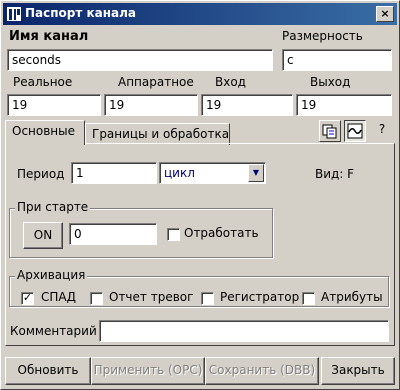 The width and height of the screenshot is (400, 390). What do you see at coordinates (14, 14) in the screenshot?
I see `app-icon` at bounding box center [14, 14].